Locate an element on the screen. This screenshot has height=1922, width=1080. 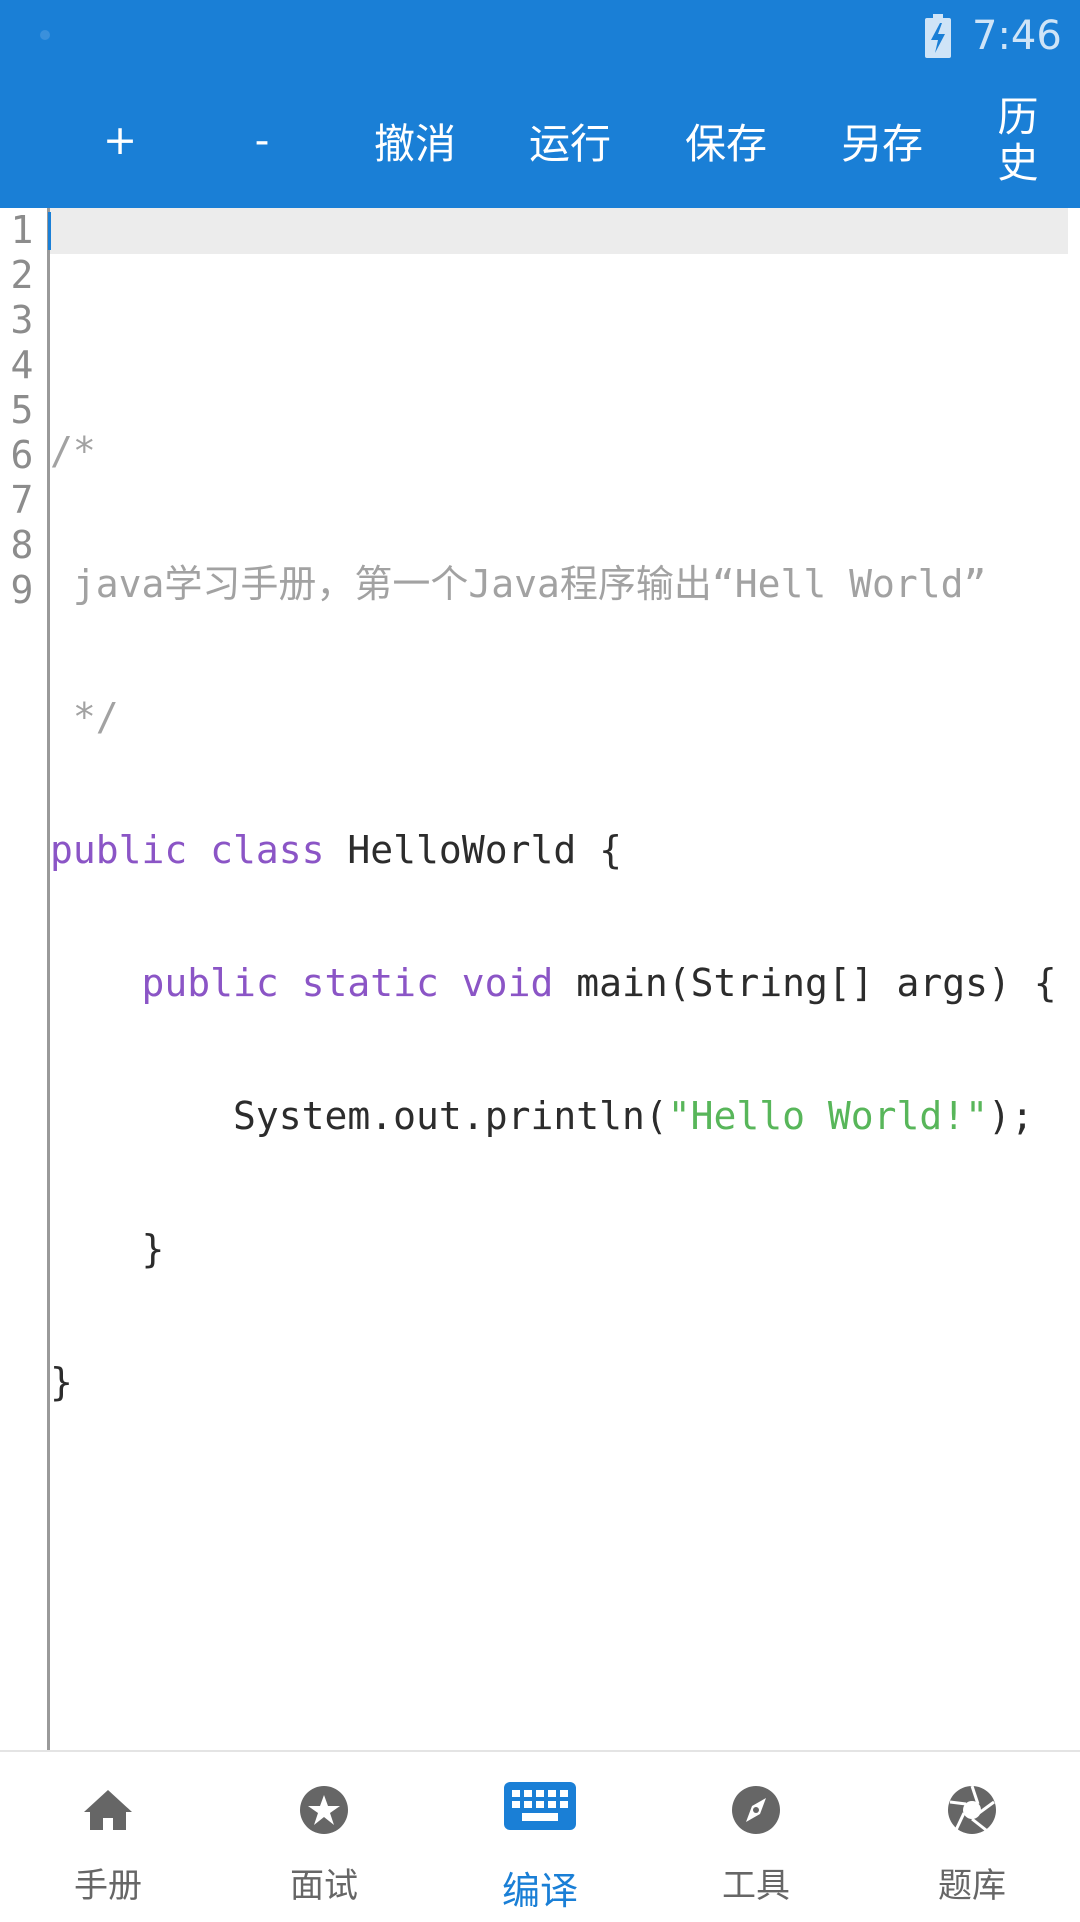
code-line-3: java学习手册，第一个Java程序输出“Hell World” is located at coordinates (559, 584).